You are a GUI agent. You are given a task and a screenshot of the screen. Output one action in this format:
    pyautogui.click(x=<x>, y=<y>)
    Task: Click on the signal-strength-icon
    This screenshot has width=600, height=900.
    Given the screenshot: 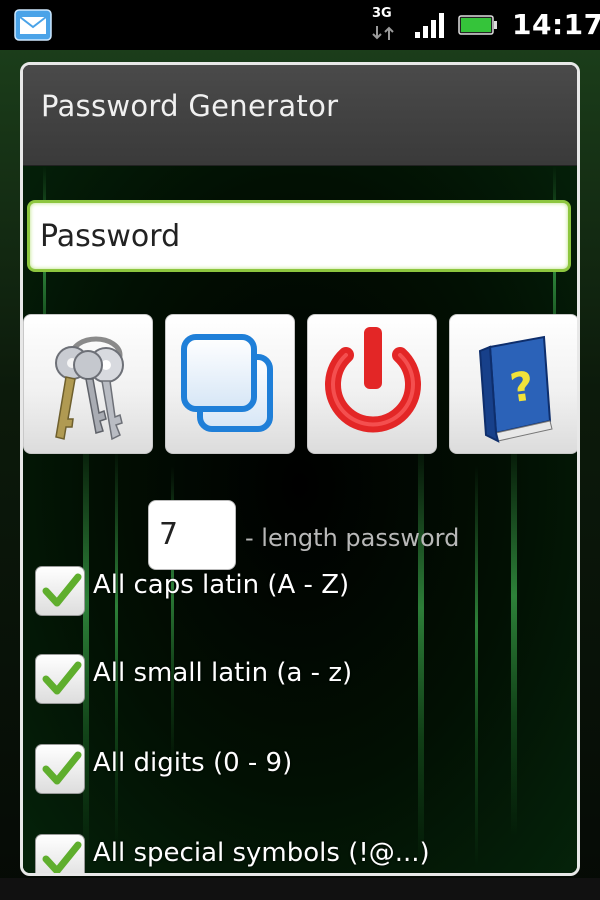 What is the action you would take?
    pyautogui.click(x=429, y=25)
    